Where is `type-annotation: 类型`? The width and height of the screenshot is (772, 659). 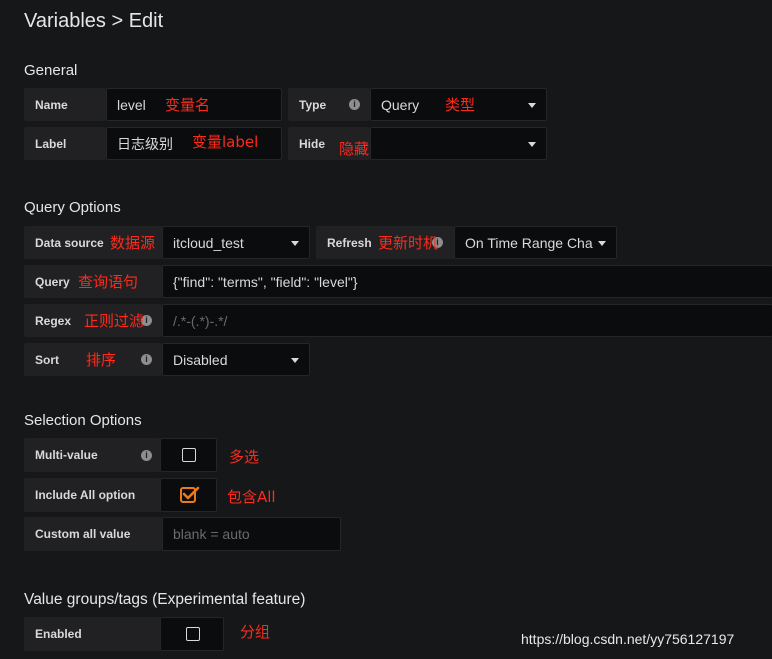
type-annotation: 类型 is located at coordinates (460, 105).